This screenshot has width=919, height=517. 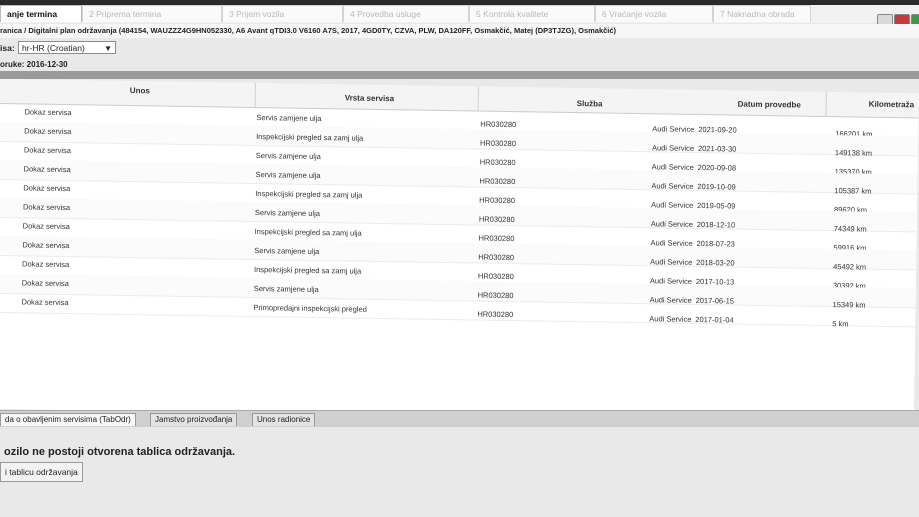 What do you see at coordinates (840, 324) in the screenshot?
I see `cell-mileage: 5 km` at bounding box center [840, 324].